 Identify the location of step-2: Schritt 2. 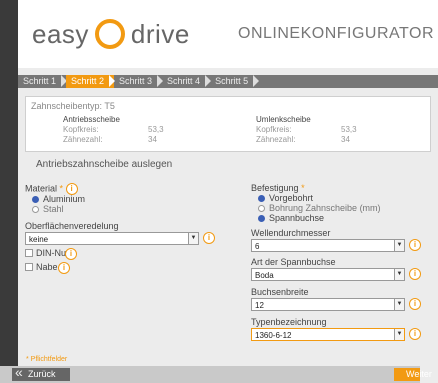
(91, 81).